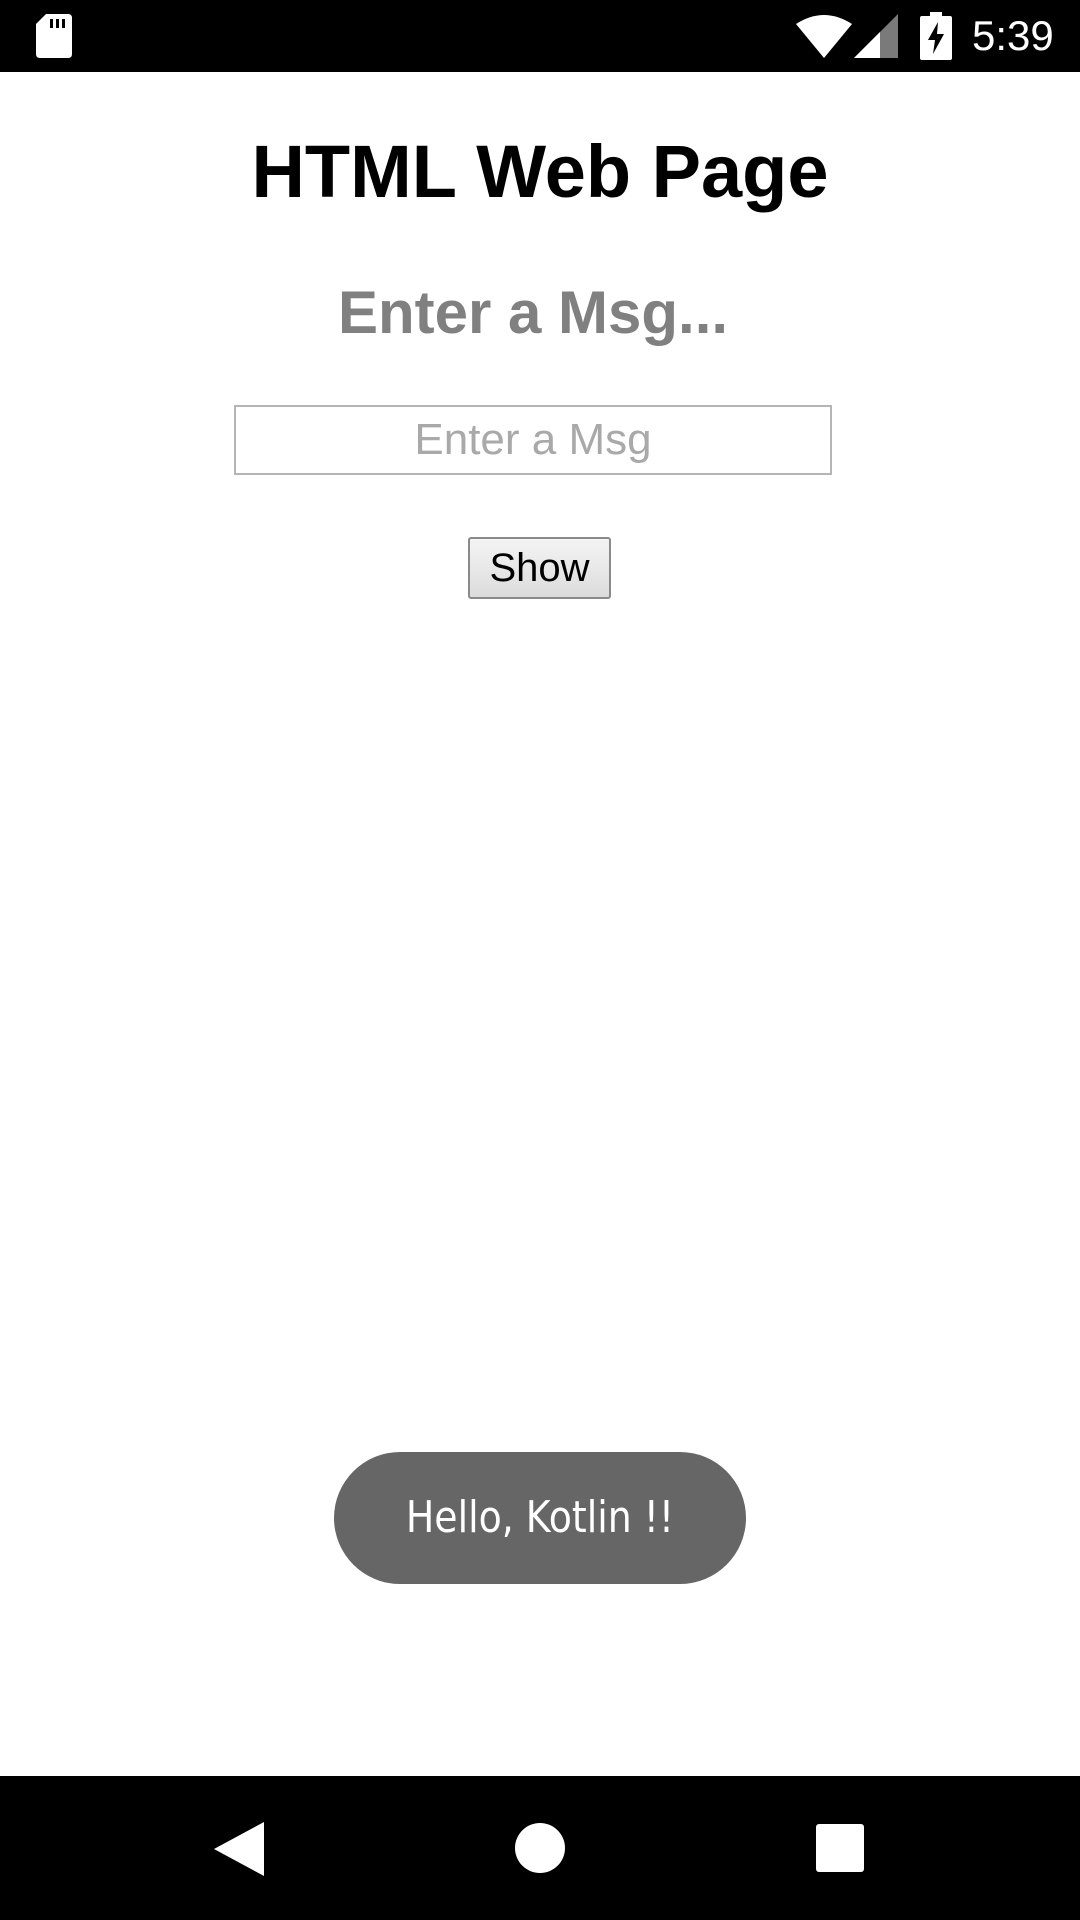 The image size is (1080, 1920). What do you see at coordinates (840, 1848) in the screenshot?
I see `recents-icon` at bounding box center [840, 1848].